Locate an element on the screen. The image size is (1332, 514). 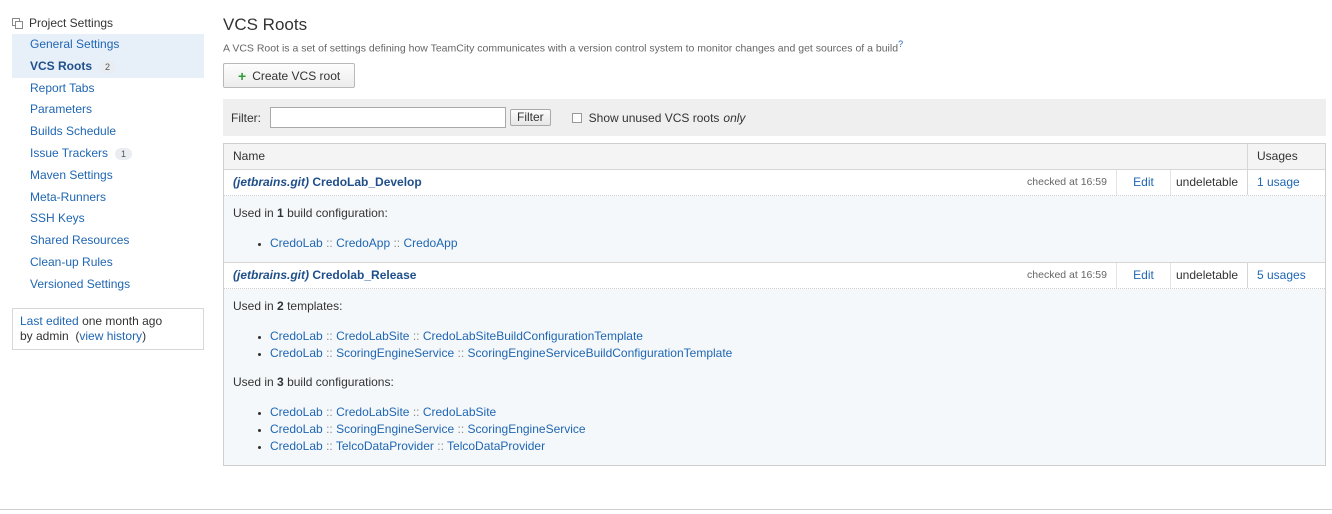
template-link: CredoLabSiteBuildConfigurationTemplate is located at coordinates (533, 336).